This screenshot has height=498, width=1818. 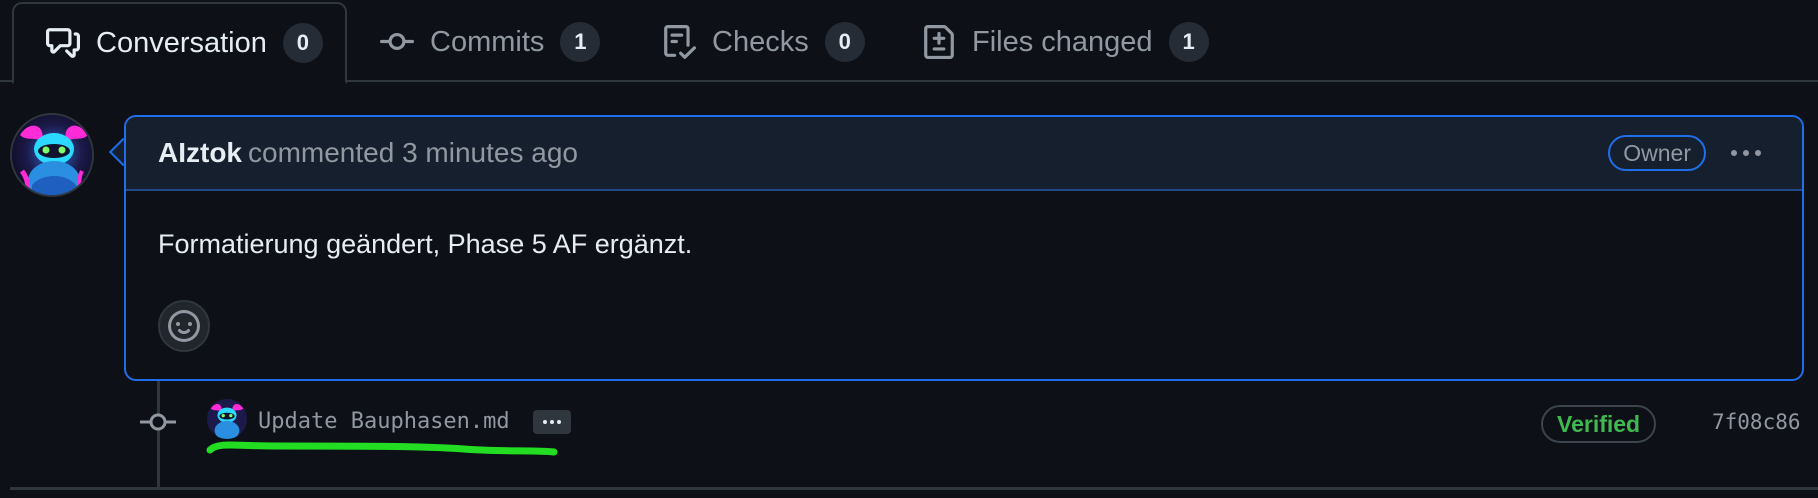 What do you see at coordinates (914, 488) in the screenshot?
I see `timeline-divider` at bounding box center [914, 488].